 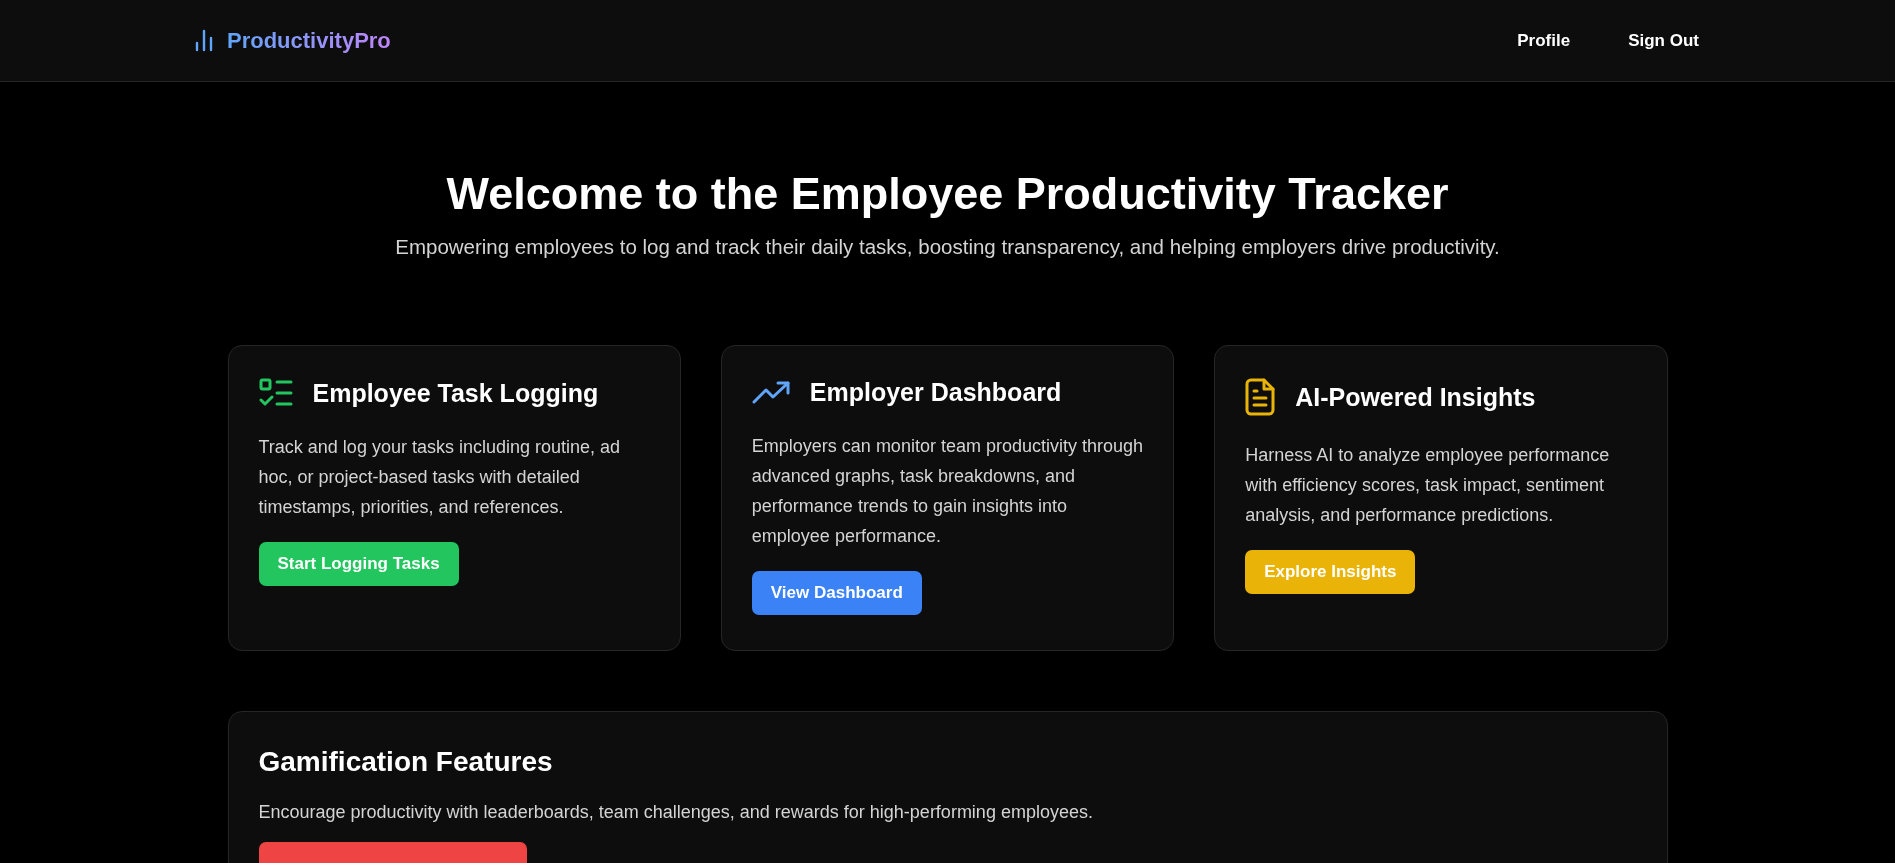 I want to click on nav-link: Profile, so click(x=1544, y=40).